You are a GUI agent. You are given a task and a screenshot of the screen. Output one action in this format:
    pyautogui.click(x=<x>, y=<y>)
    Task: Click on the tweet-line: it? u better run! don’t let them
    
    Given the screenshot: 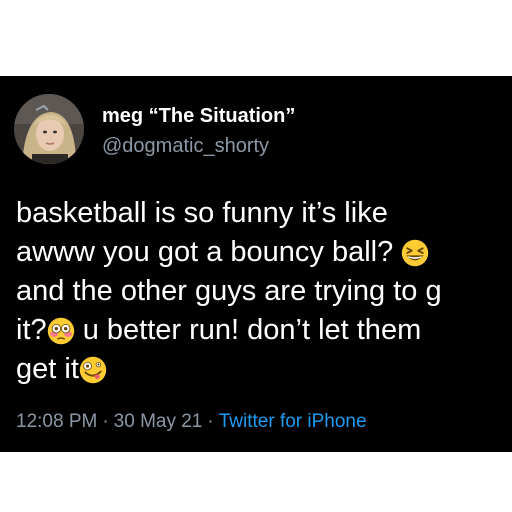 What is the action you would take?
    pyautogui.click(x=264, y=330)
    